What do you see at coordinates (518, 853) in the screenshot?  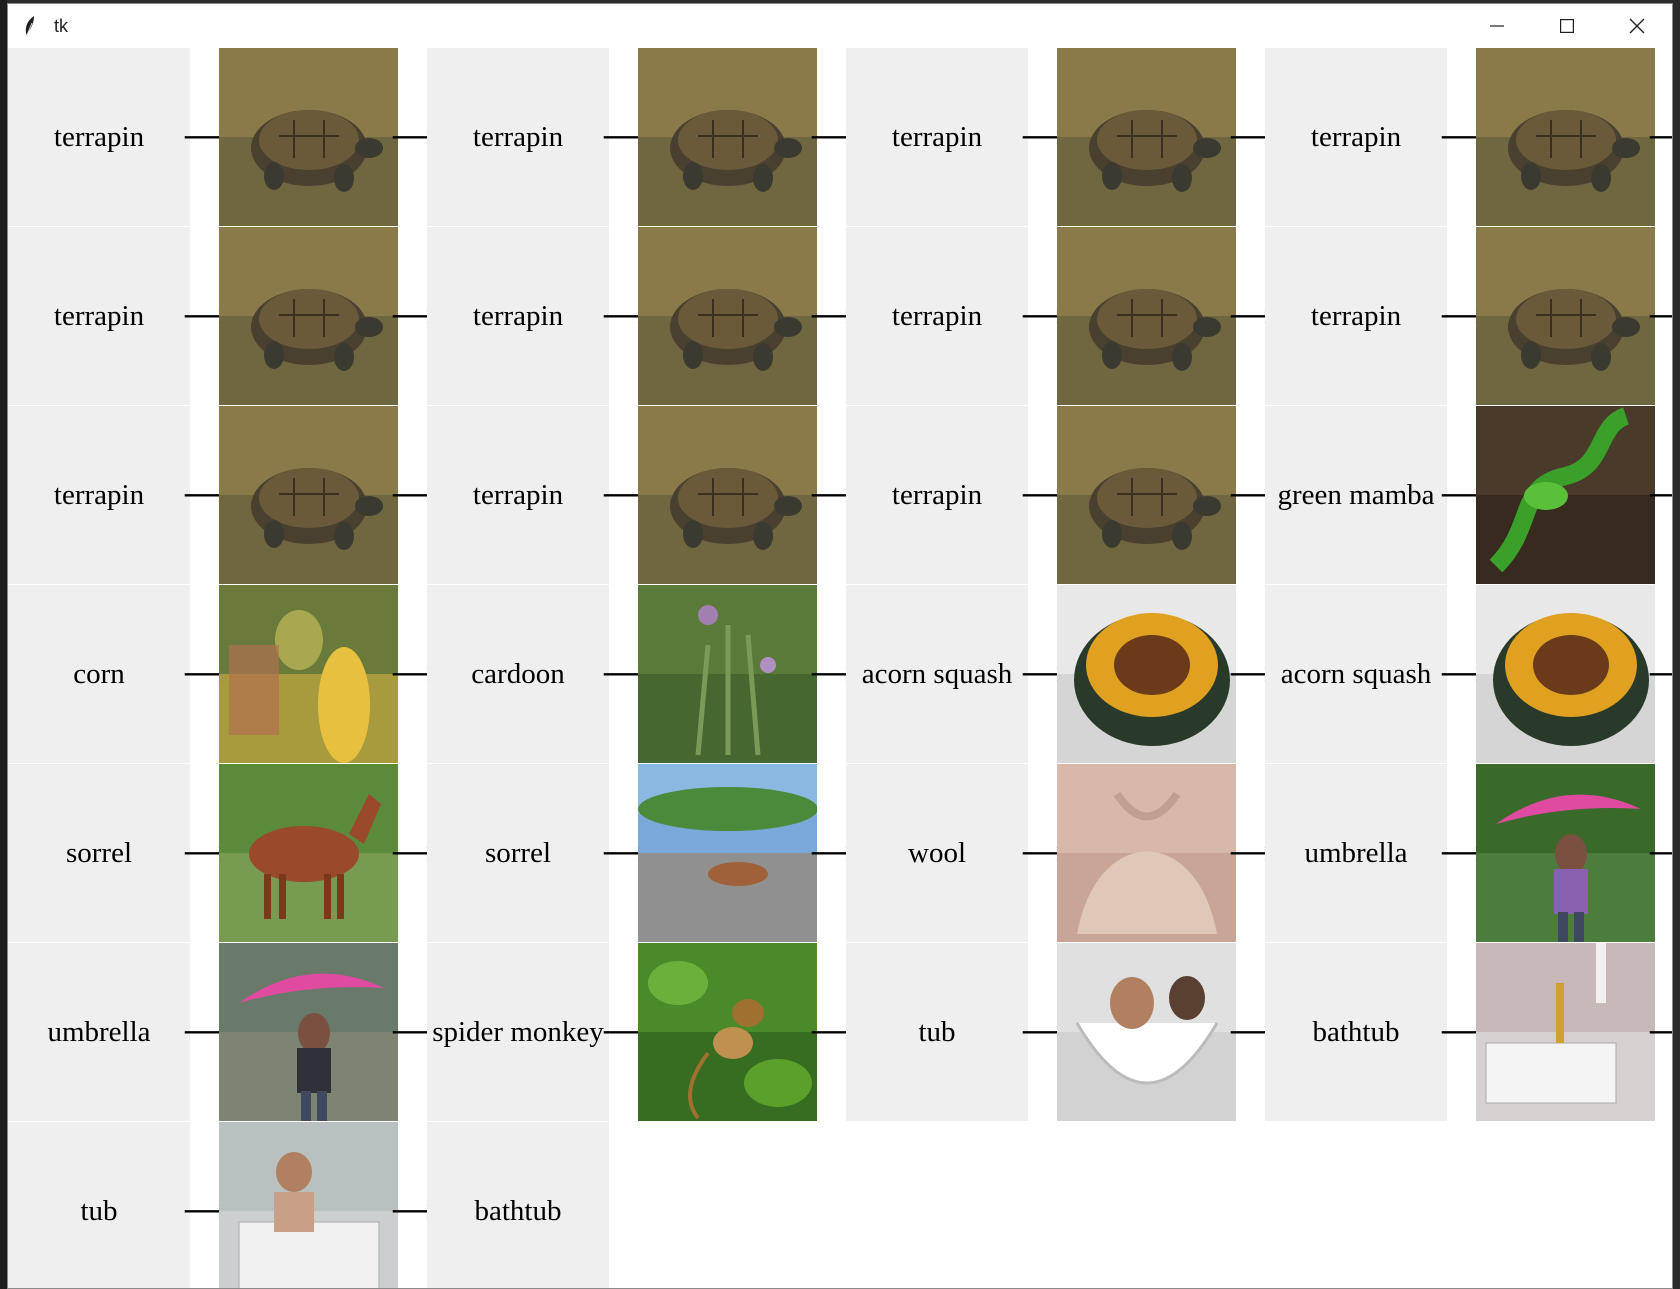 I see `class-label: sorrel` at bounding box center [518, 853].